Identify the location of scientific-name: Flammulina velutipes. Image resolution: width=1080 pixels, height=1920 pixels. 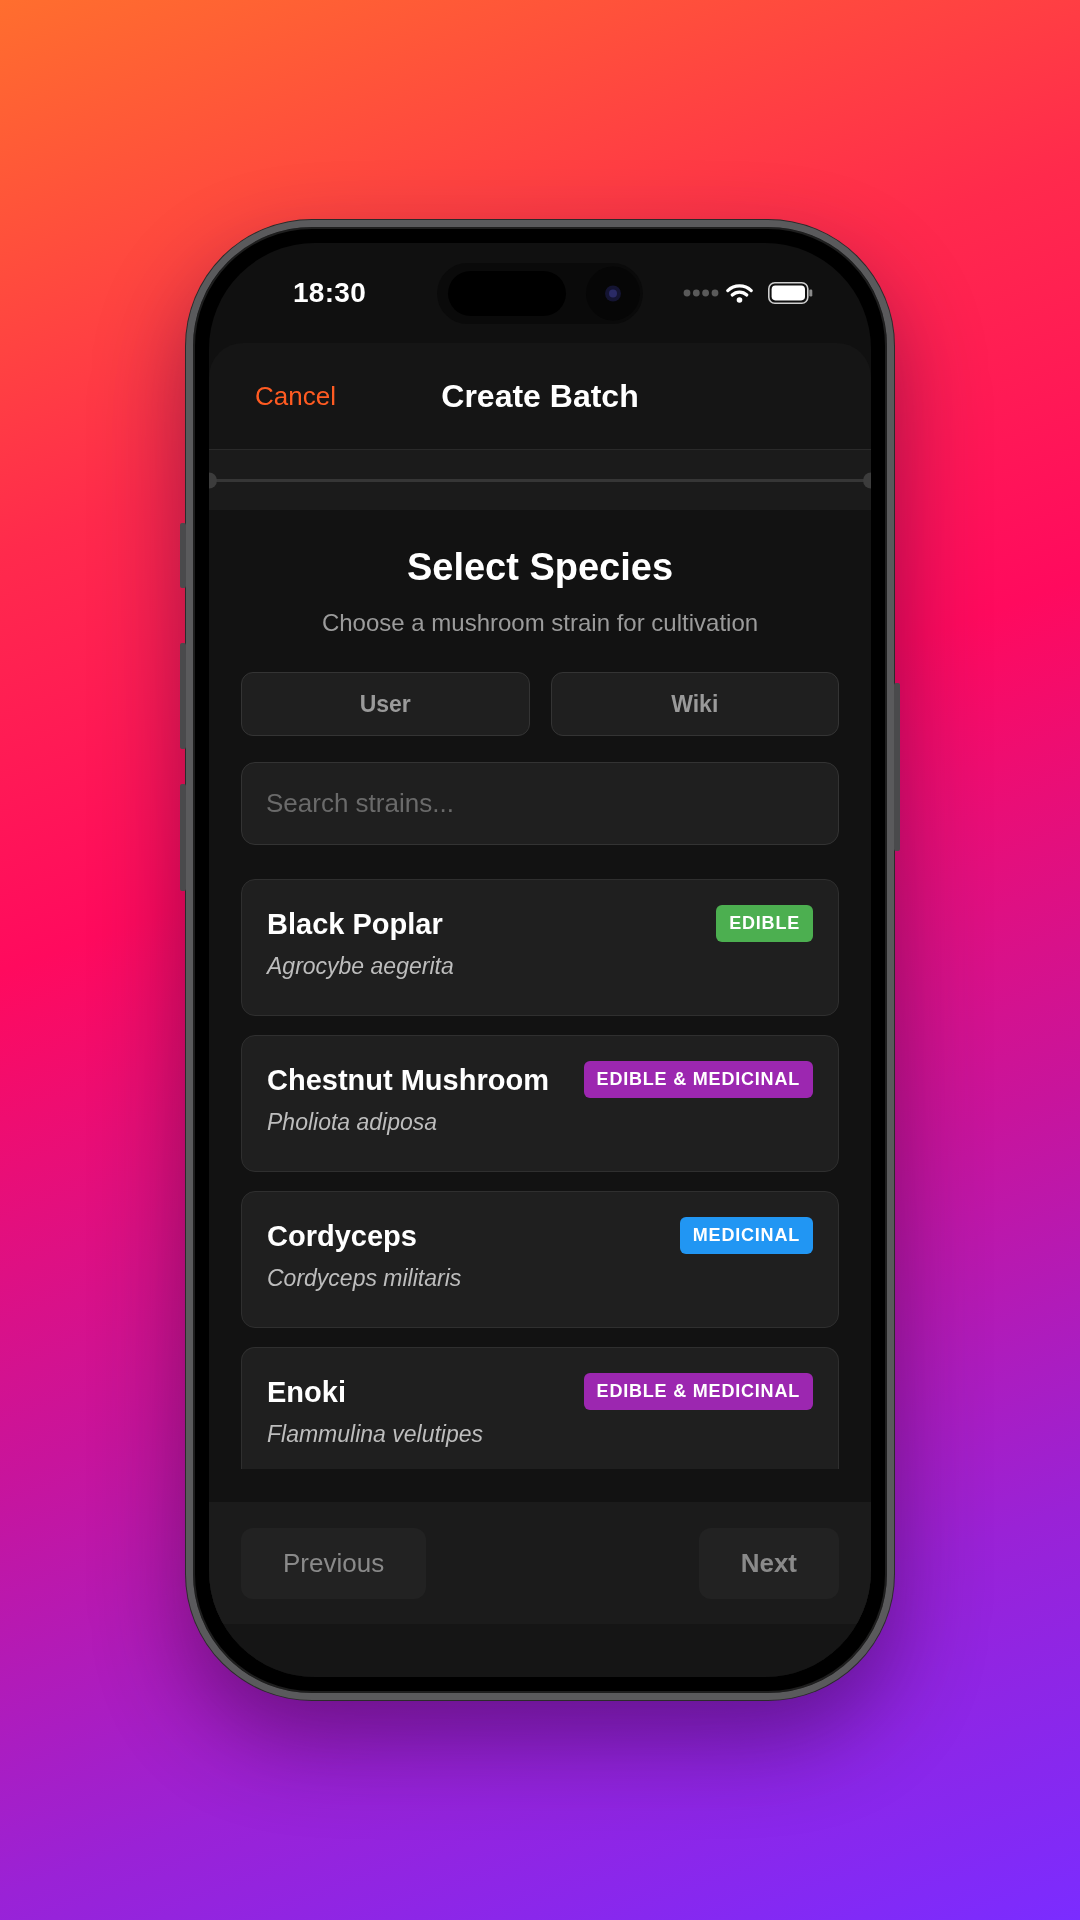
(376, 1434).